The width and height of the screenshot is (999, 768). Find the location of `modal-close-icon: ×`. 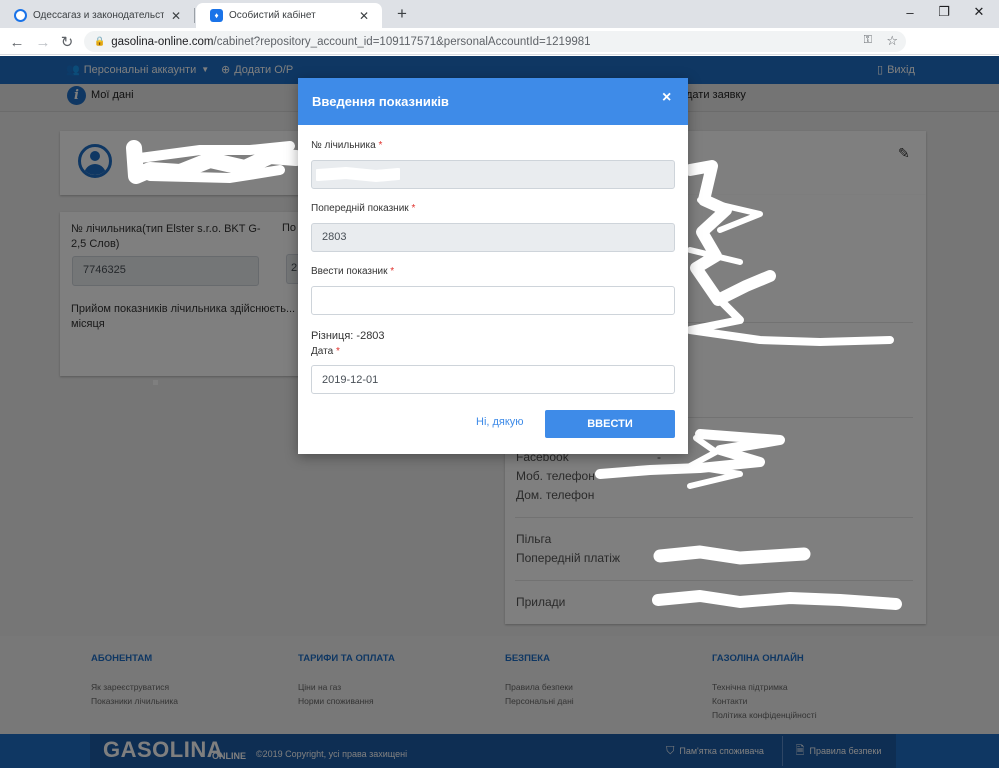

modal-close-icon: × is located at coordinates (666, 98).